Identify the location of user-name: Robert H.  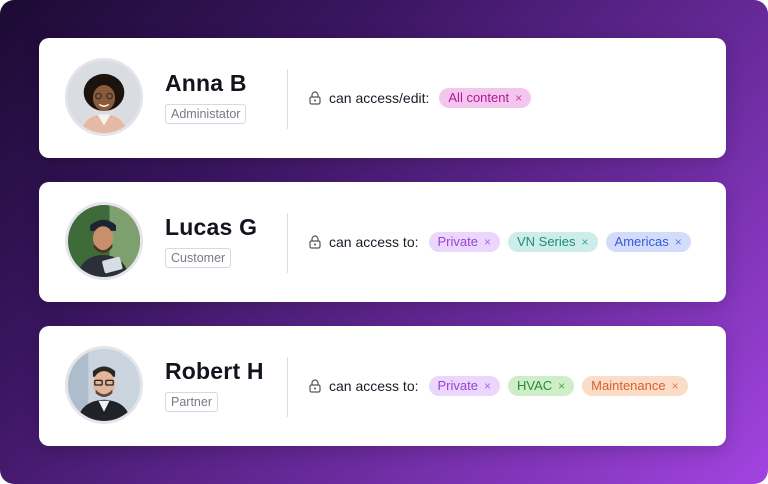
(214, 371).